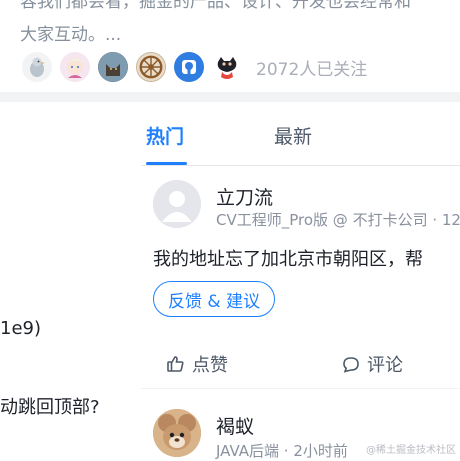 The image size is (460, 461). I want to click on watermark: @稀土掘金技术社区, so click(411, 450).